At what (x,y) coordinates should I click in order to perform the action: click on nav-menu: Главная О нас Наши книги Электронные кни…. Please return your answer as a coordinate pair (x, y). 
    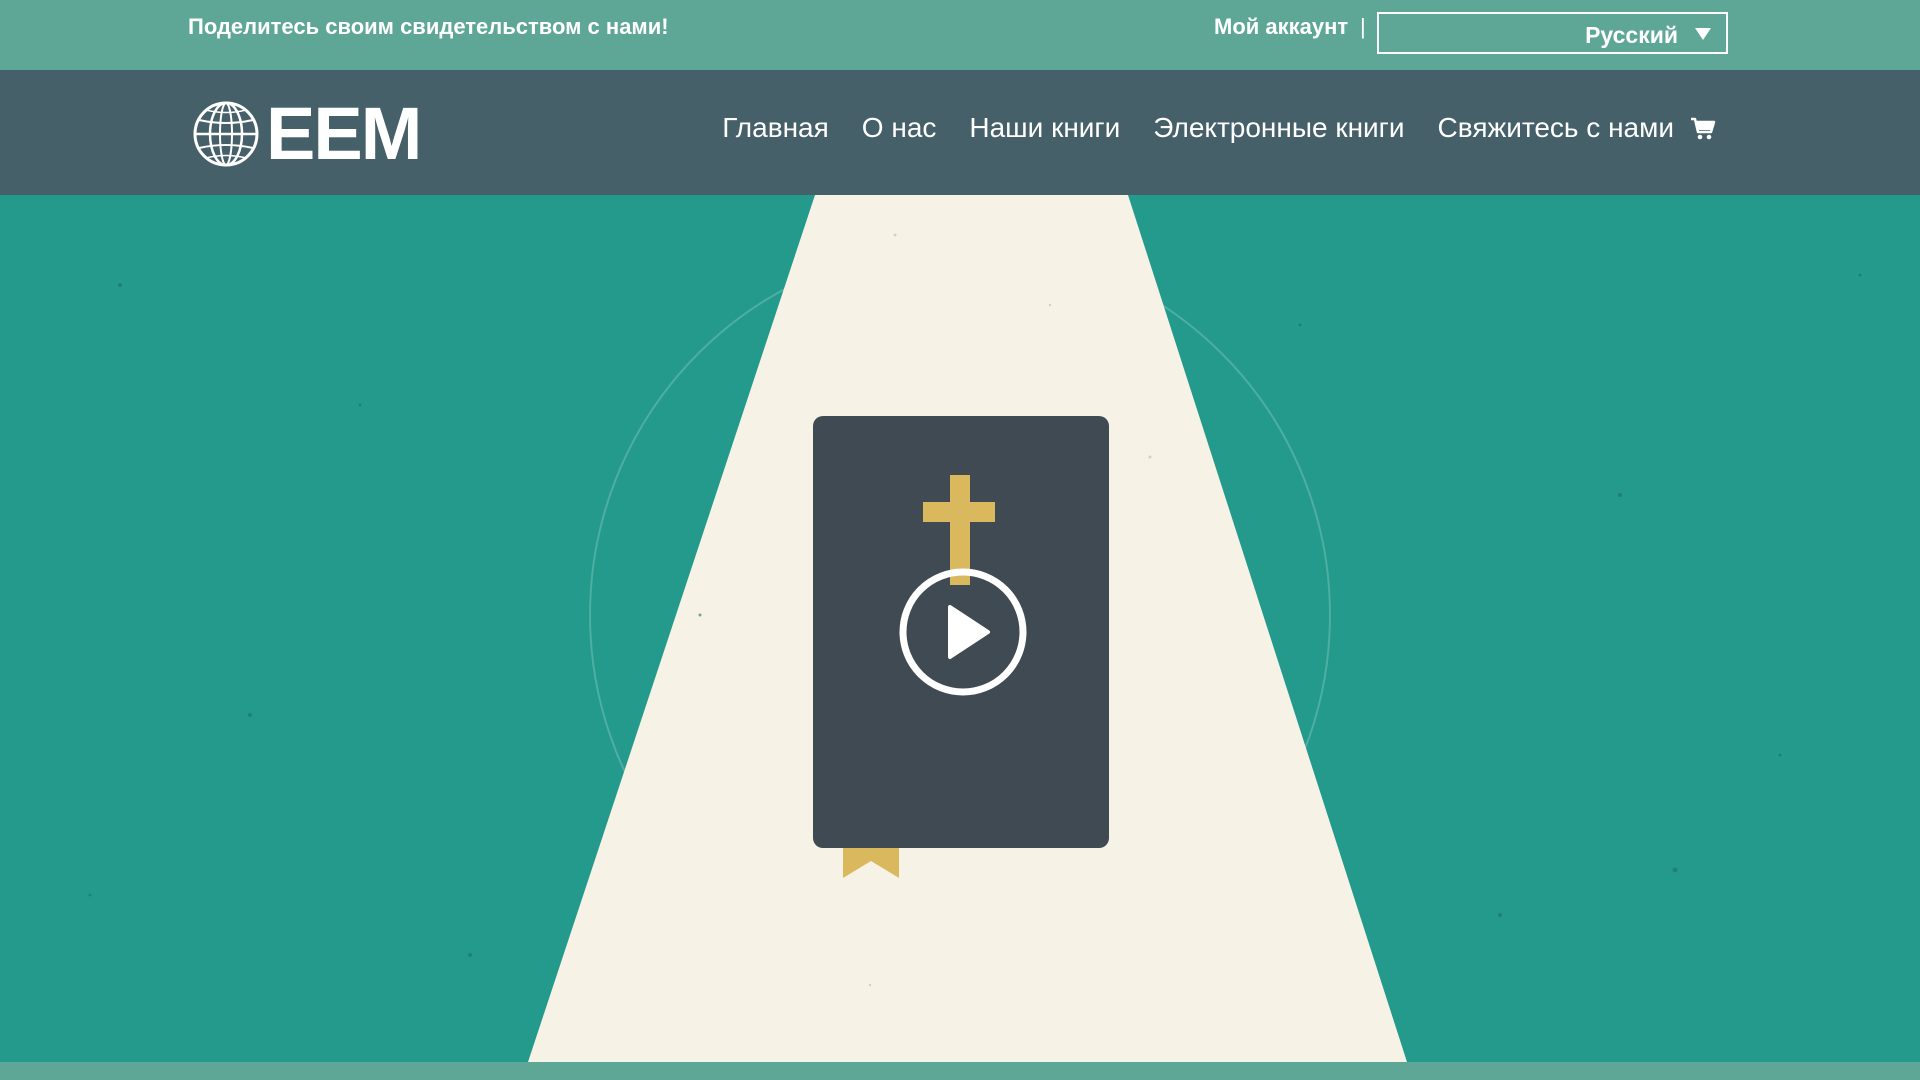
    Looking at the image, I should click on (1202, 128).